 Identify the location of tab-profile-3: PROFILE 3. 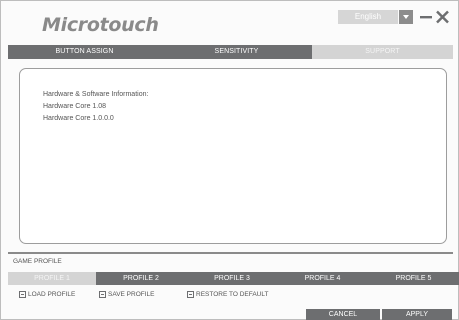
(232, 278).